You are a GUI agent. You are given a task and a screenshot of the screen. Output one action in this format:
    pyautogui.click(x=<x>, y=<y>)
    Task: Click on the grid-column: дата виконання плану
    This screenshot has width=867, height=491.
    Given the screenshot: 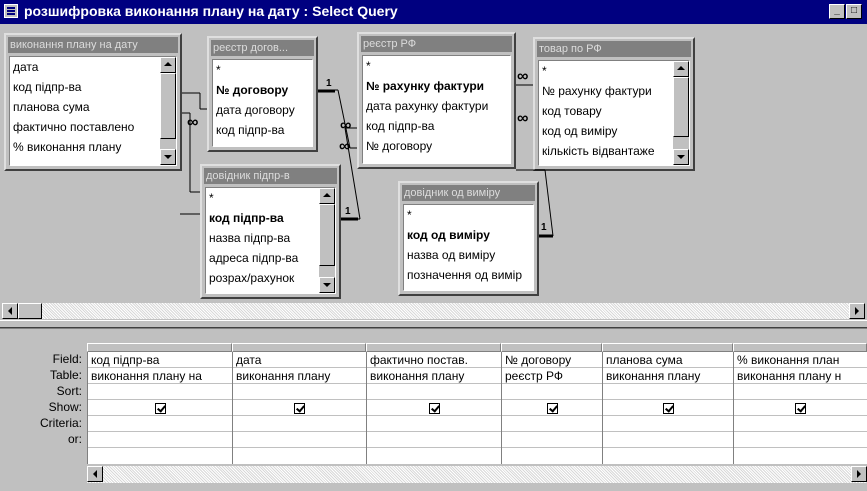 What is the action you would take?
    pyautogui.click(x=299, y=408)
    